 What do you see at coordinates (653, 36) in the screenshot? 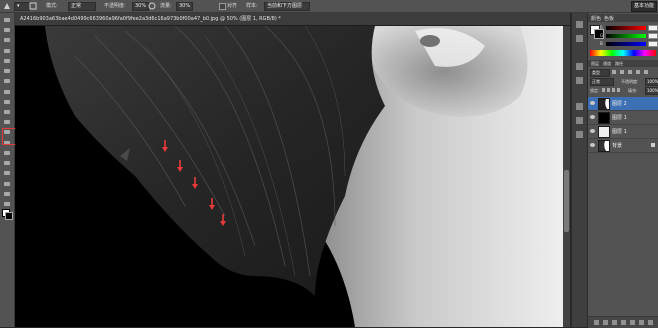
I see `green-value-field` at bounding box center [653, 36].